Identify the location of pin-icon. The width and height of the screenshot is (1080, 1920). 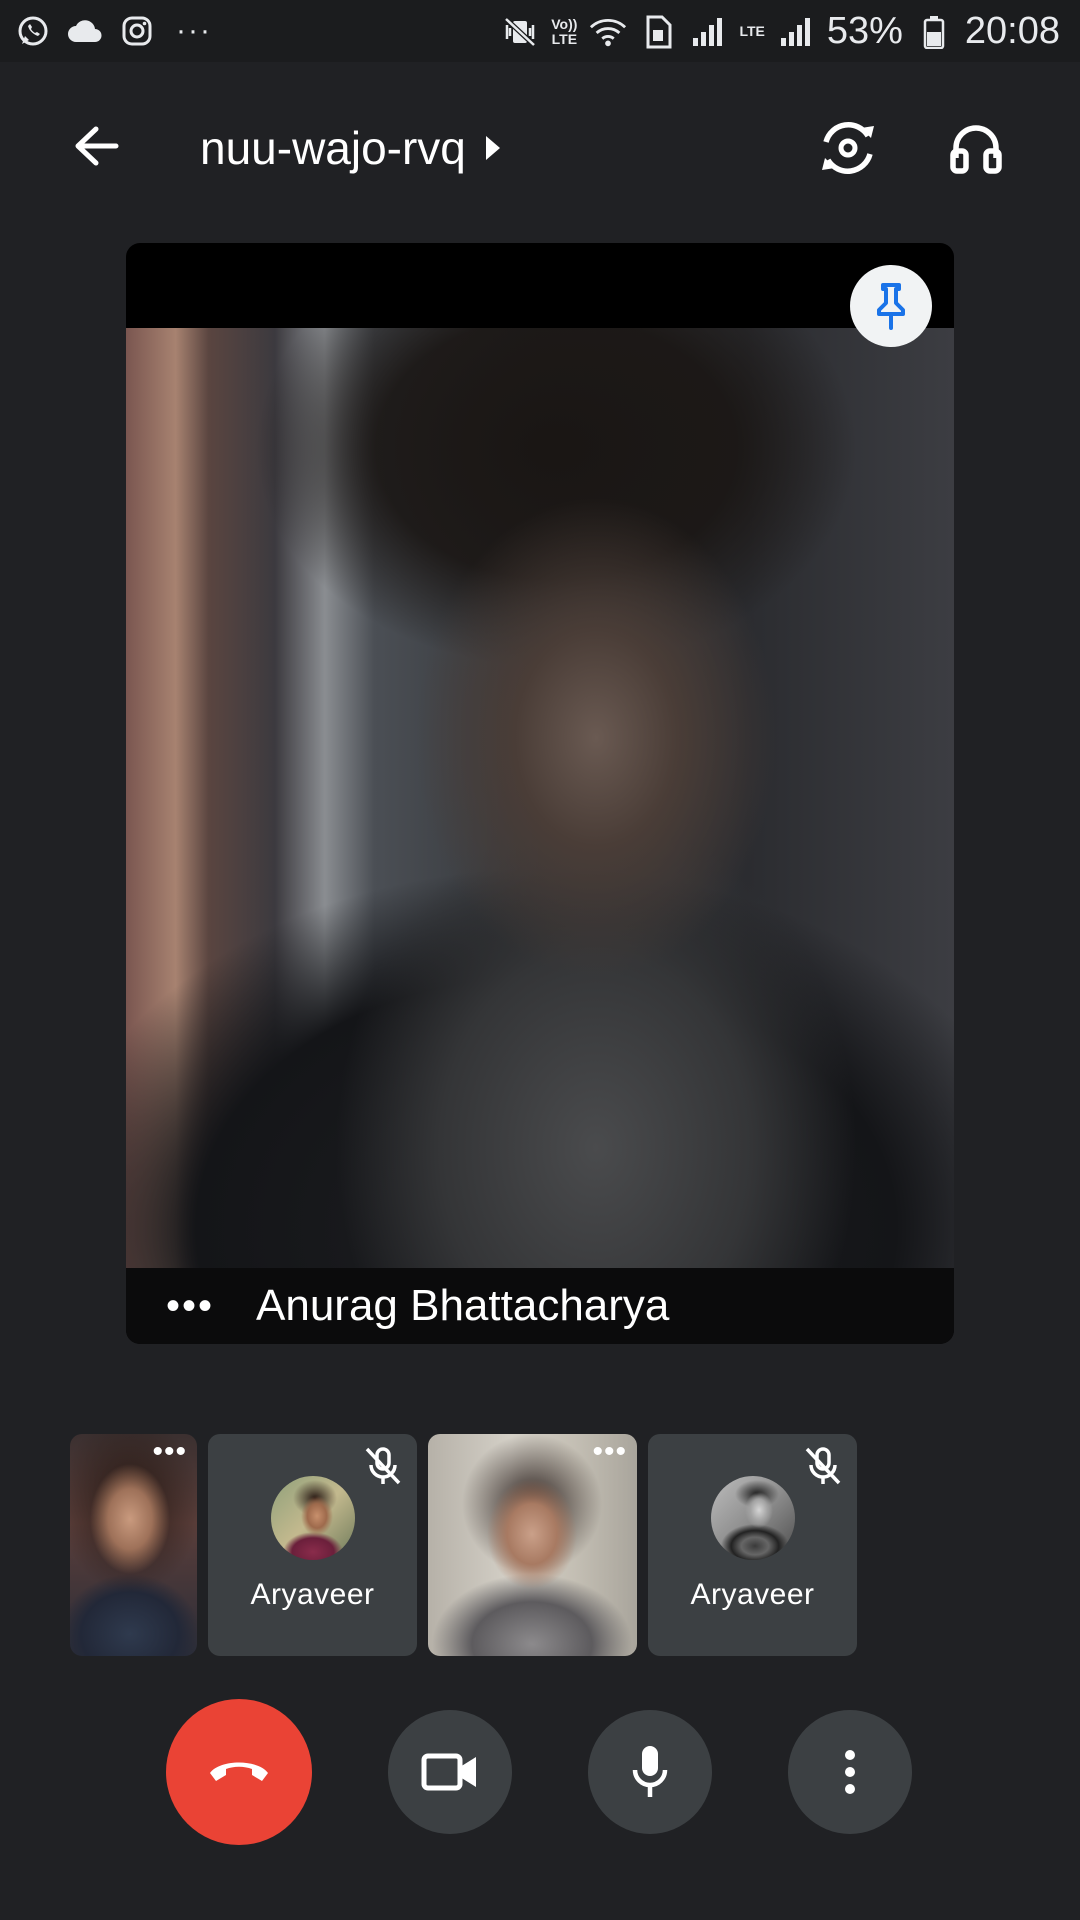
(891, 306).